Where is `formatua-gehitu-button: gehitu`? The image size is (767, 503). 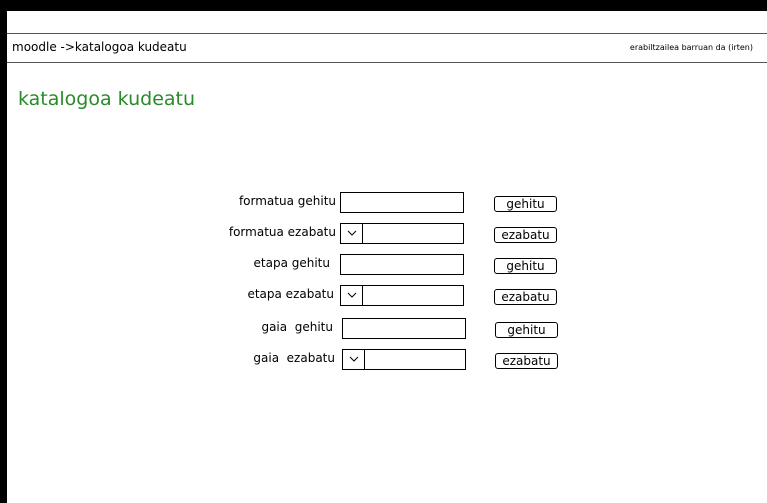
formatua-gehitu-button: gehitu is located at coordinates (525, 204).